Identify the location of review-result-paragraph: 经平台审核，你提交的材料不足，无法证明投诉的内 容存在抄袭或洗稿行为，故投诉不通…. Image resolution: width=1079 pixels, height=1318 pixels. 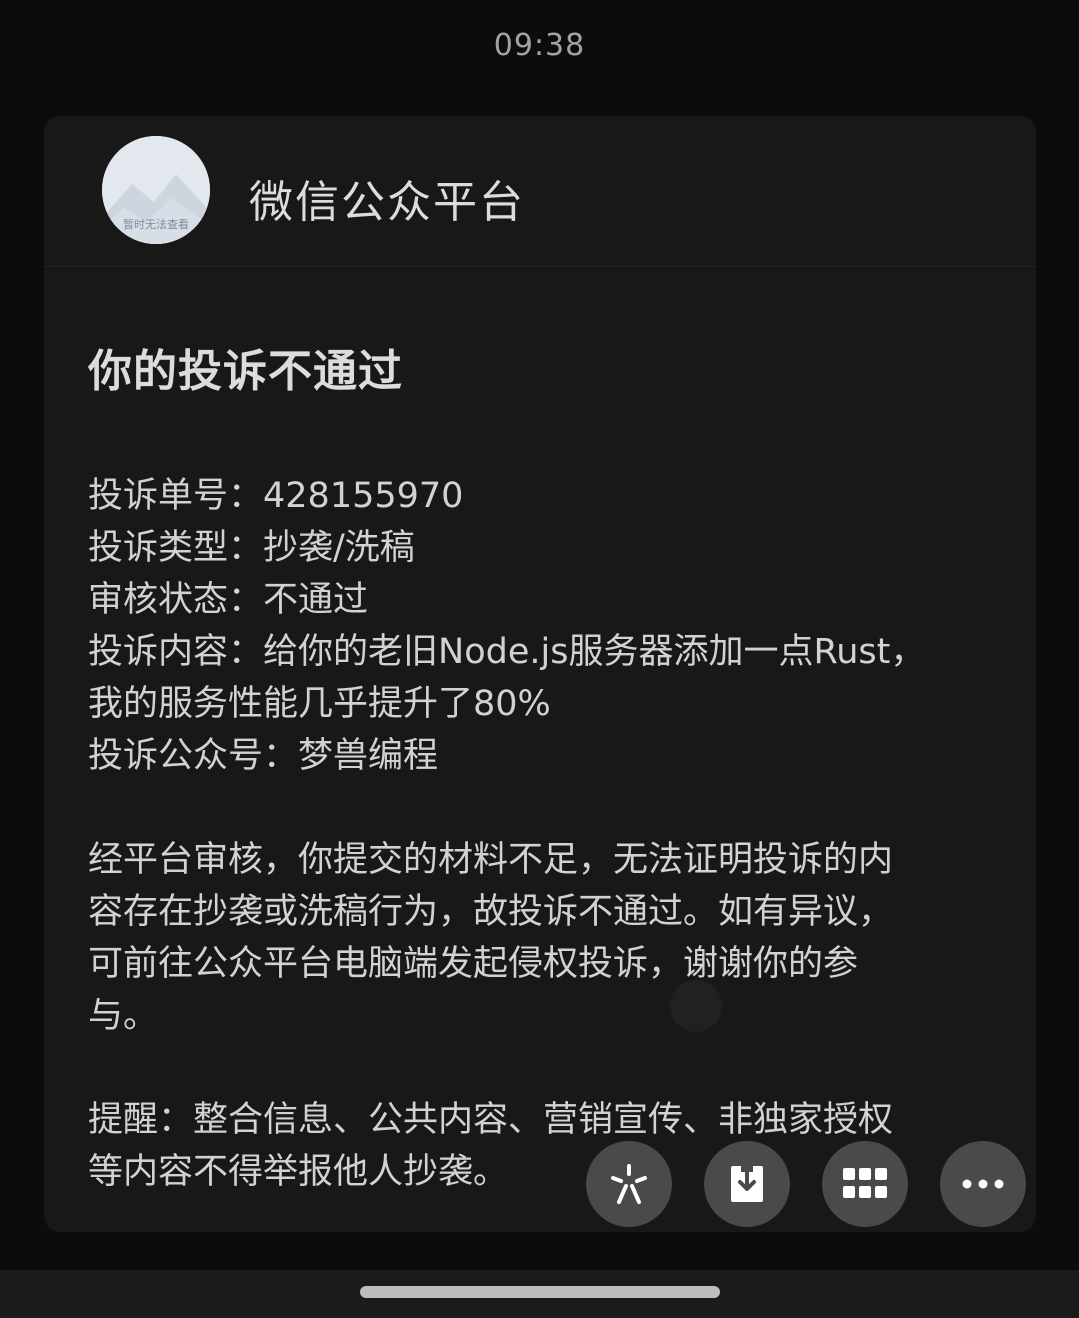
(533, 938).